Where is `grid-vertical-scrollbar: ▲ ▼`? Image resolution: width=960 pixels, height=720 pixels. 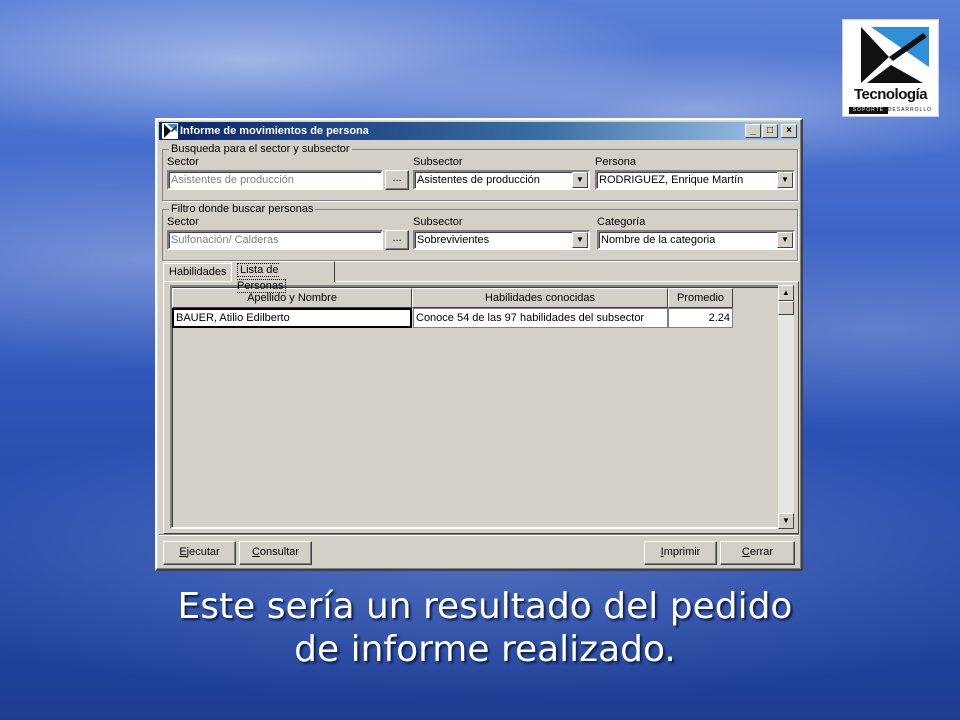 grid-vertical-scrollbar: ▲ ▼ is located at coordinates (786, 407).